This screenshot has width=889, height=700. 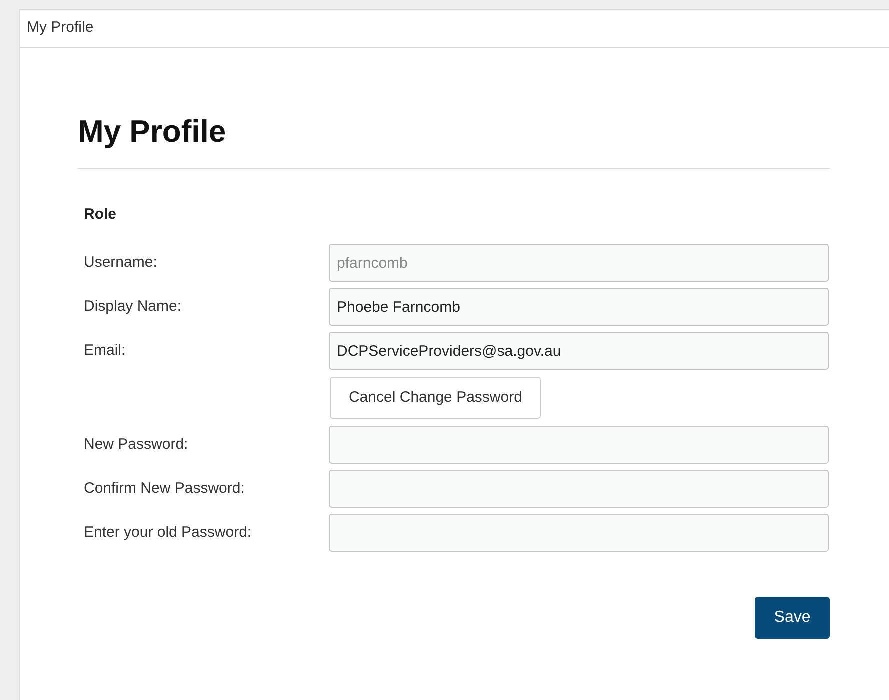 I want to click on field-label: Display Name:, so click(x=133, y=306).